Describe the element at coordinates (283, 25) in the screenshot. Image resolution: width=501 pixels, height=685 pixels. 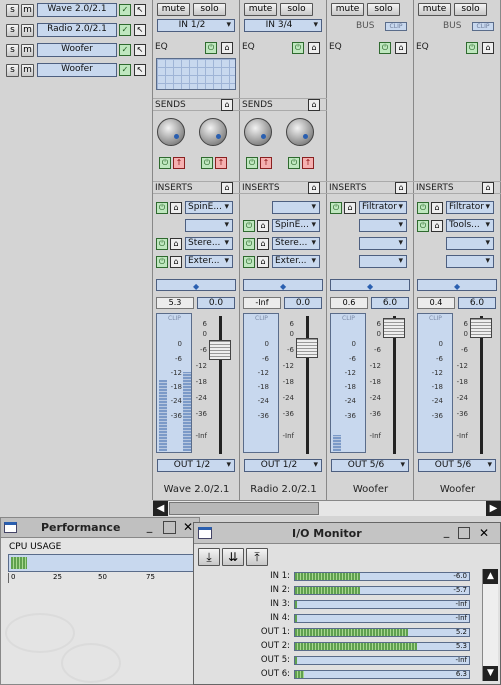
I see `input-select: IN 3/4` at that location.